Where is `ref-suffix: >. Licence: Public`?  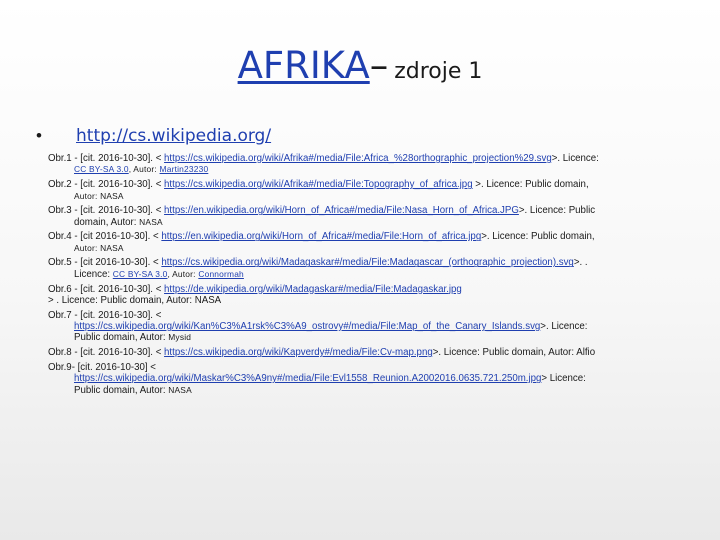 ref-suffix: >. Licence: Public is located at coordinates (557, 211).